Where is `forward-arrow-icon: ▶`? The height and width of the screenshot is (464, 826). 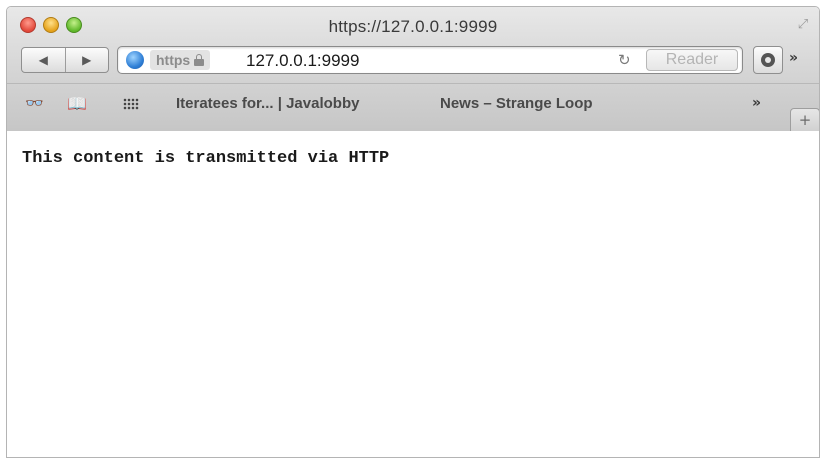
forward-arrow-icon: ▶ is located at coordinates (87, 60).